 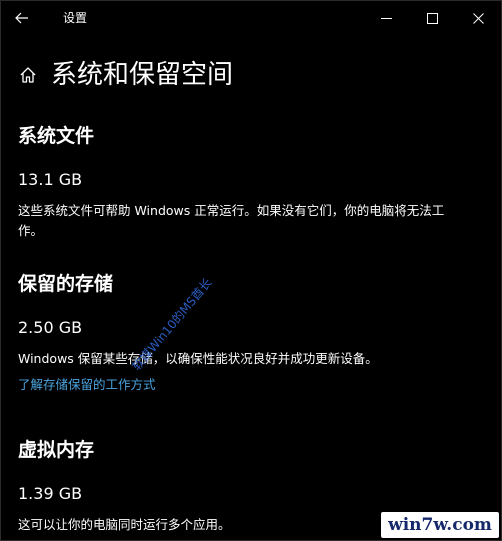 What do you see at coordinates (66, 284) in the screenshot?
I see `section-title: 保留的存储` at bounding box center [66, 284].